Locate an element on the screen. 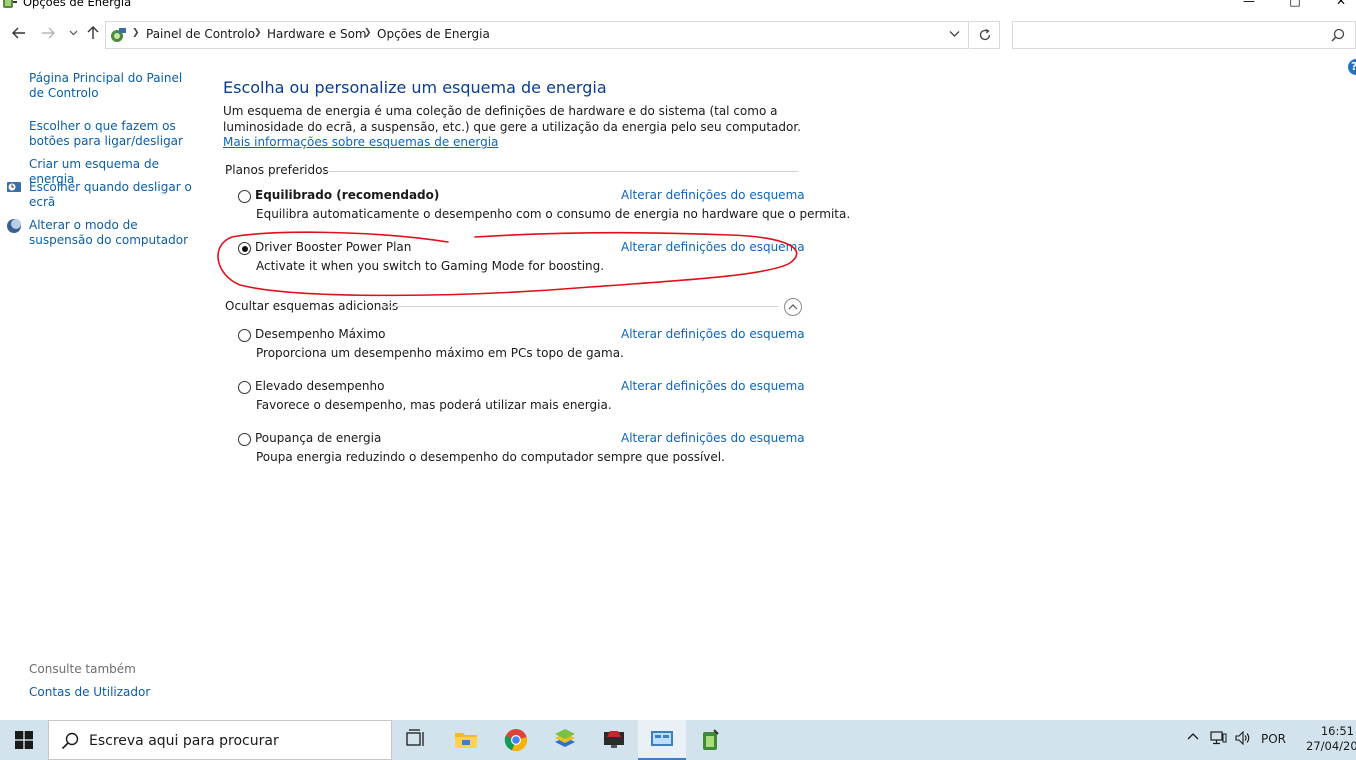 The image size is (1356, 760). language-indicator: POR is located at coordinates (1273, 739).